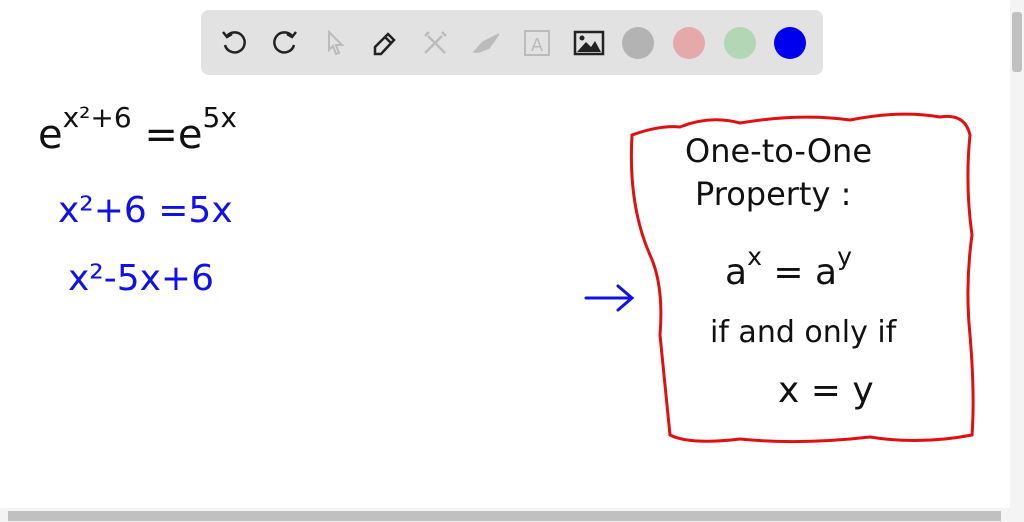 The image size is (1024, 522). I want to click on horizontal-scroll-thumb, so click(504, 516).